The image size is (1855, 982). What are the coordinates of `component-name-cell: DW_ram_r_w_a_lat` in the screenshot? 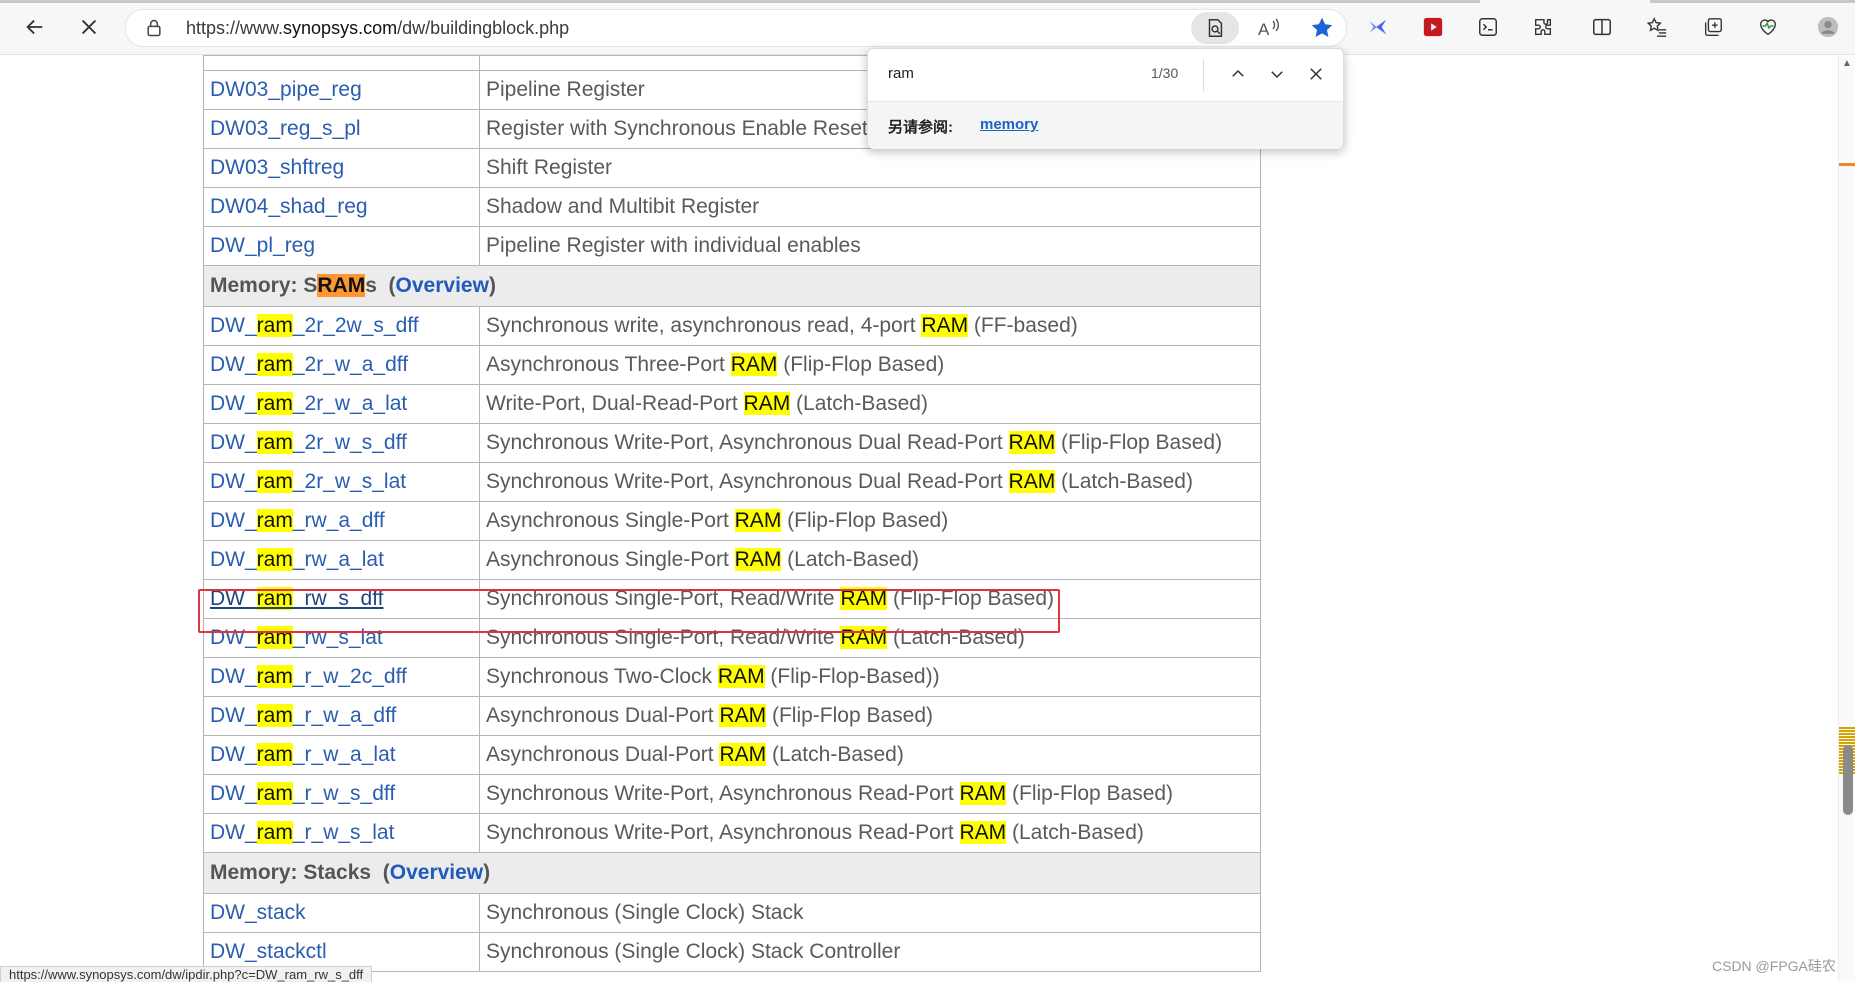 It's located at (341, 755).